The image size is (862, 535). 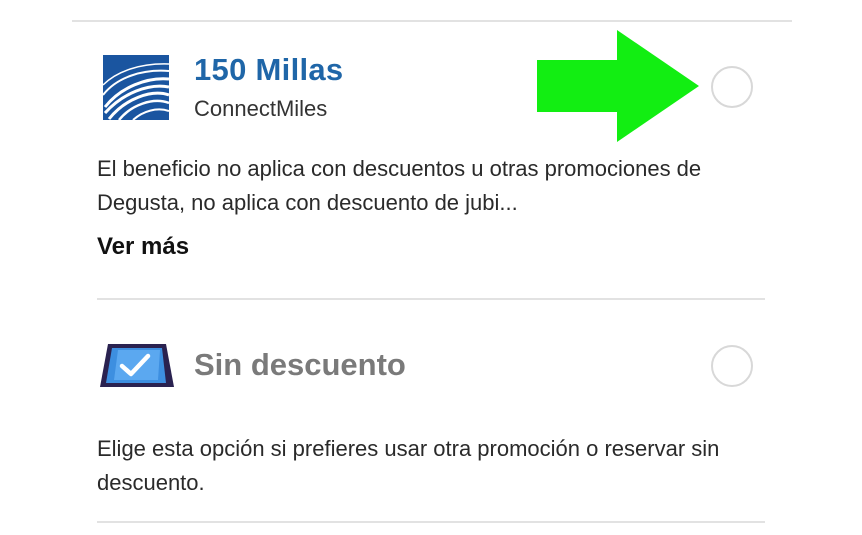 I want to click on option-title: Sin descuento, so click(x=300, y=364).